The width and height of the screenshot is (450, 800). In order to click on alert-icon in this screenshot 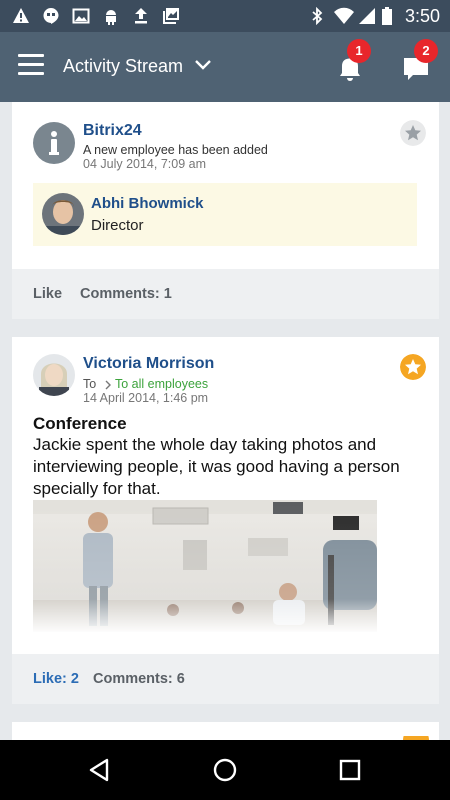, I will do `click(21, 15)`.